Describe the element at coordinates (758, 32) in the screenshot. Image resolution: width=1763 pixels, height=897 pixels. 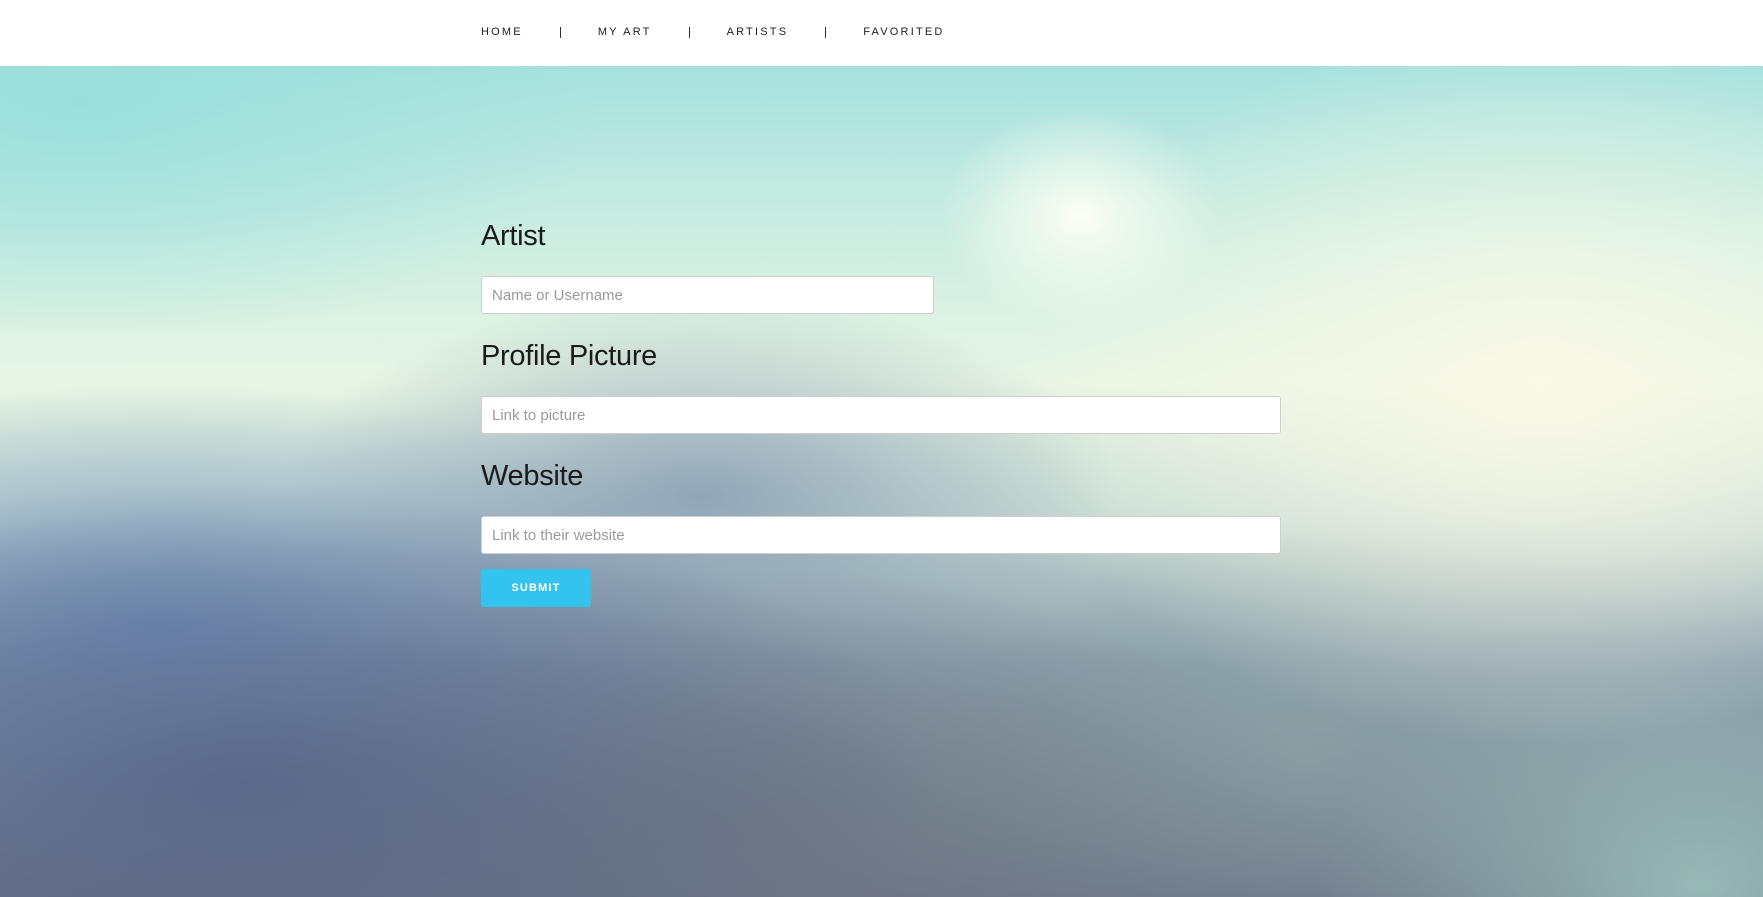
I see `nav-artists-link: ARTISTS` at that location.